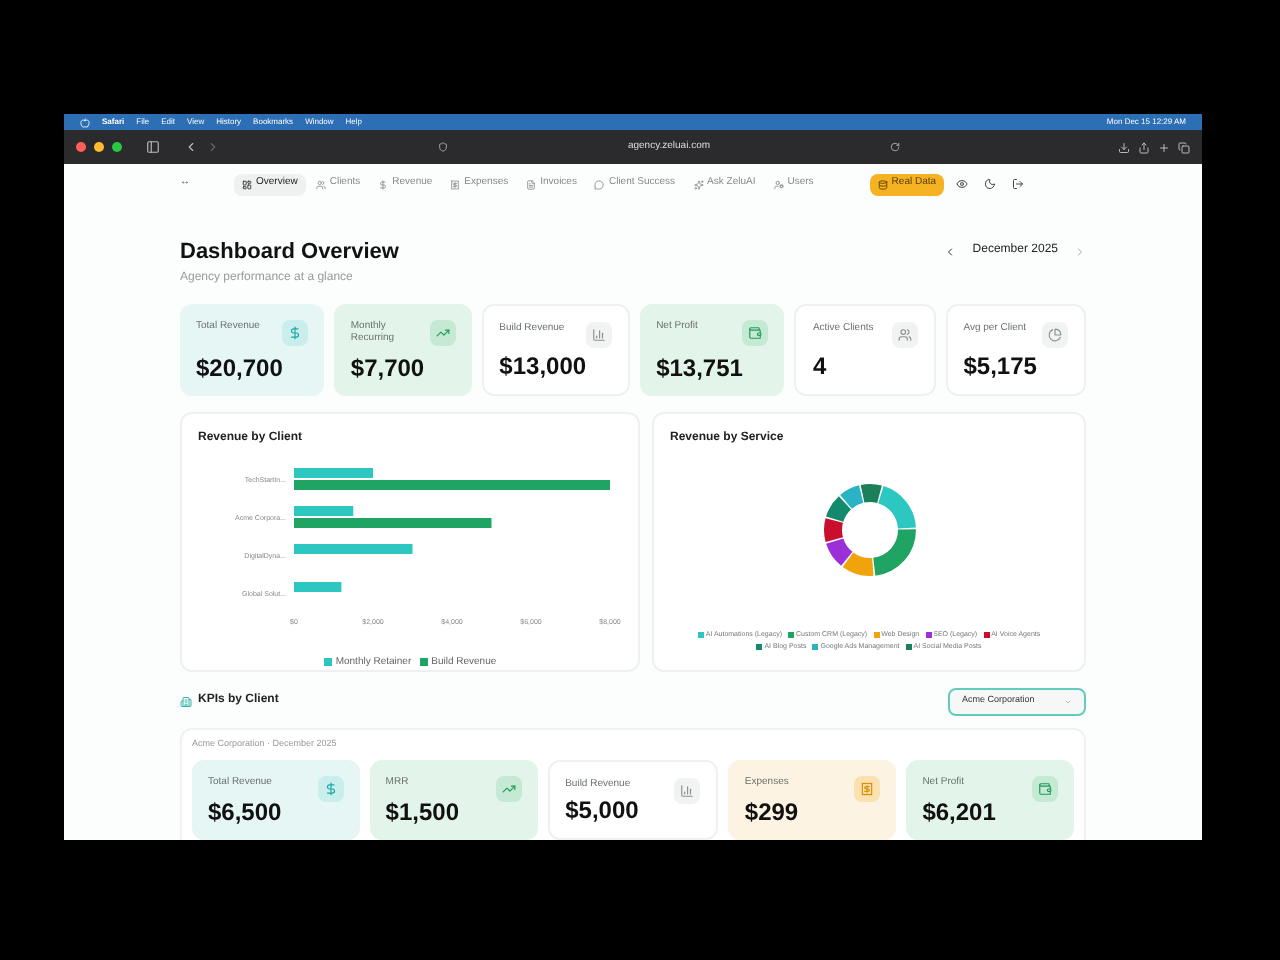  I want to click on reload-icon, so click(895, 147).